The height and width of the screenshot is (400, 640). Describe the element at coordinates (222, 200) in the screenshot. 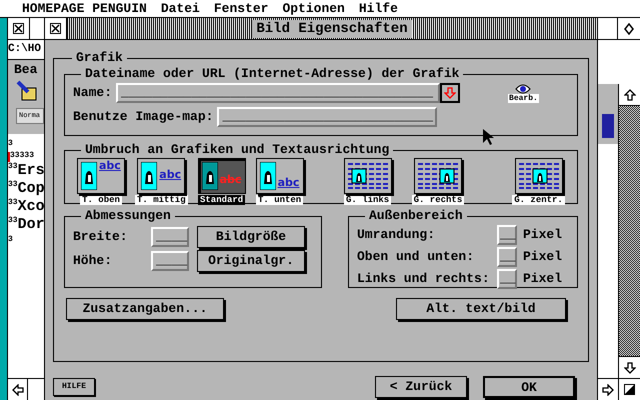

I see `option-label: Standard` at that location.